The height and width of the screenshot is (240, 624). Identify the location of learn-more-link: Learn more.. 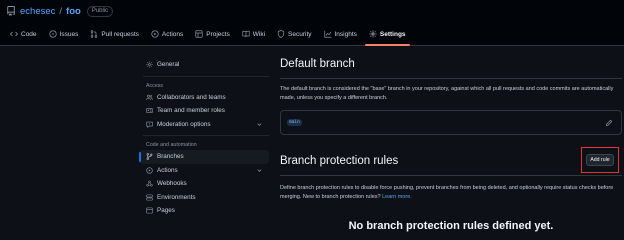
(397, 197).